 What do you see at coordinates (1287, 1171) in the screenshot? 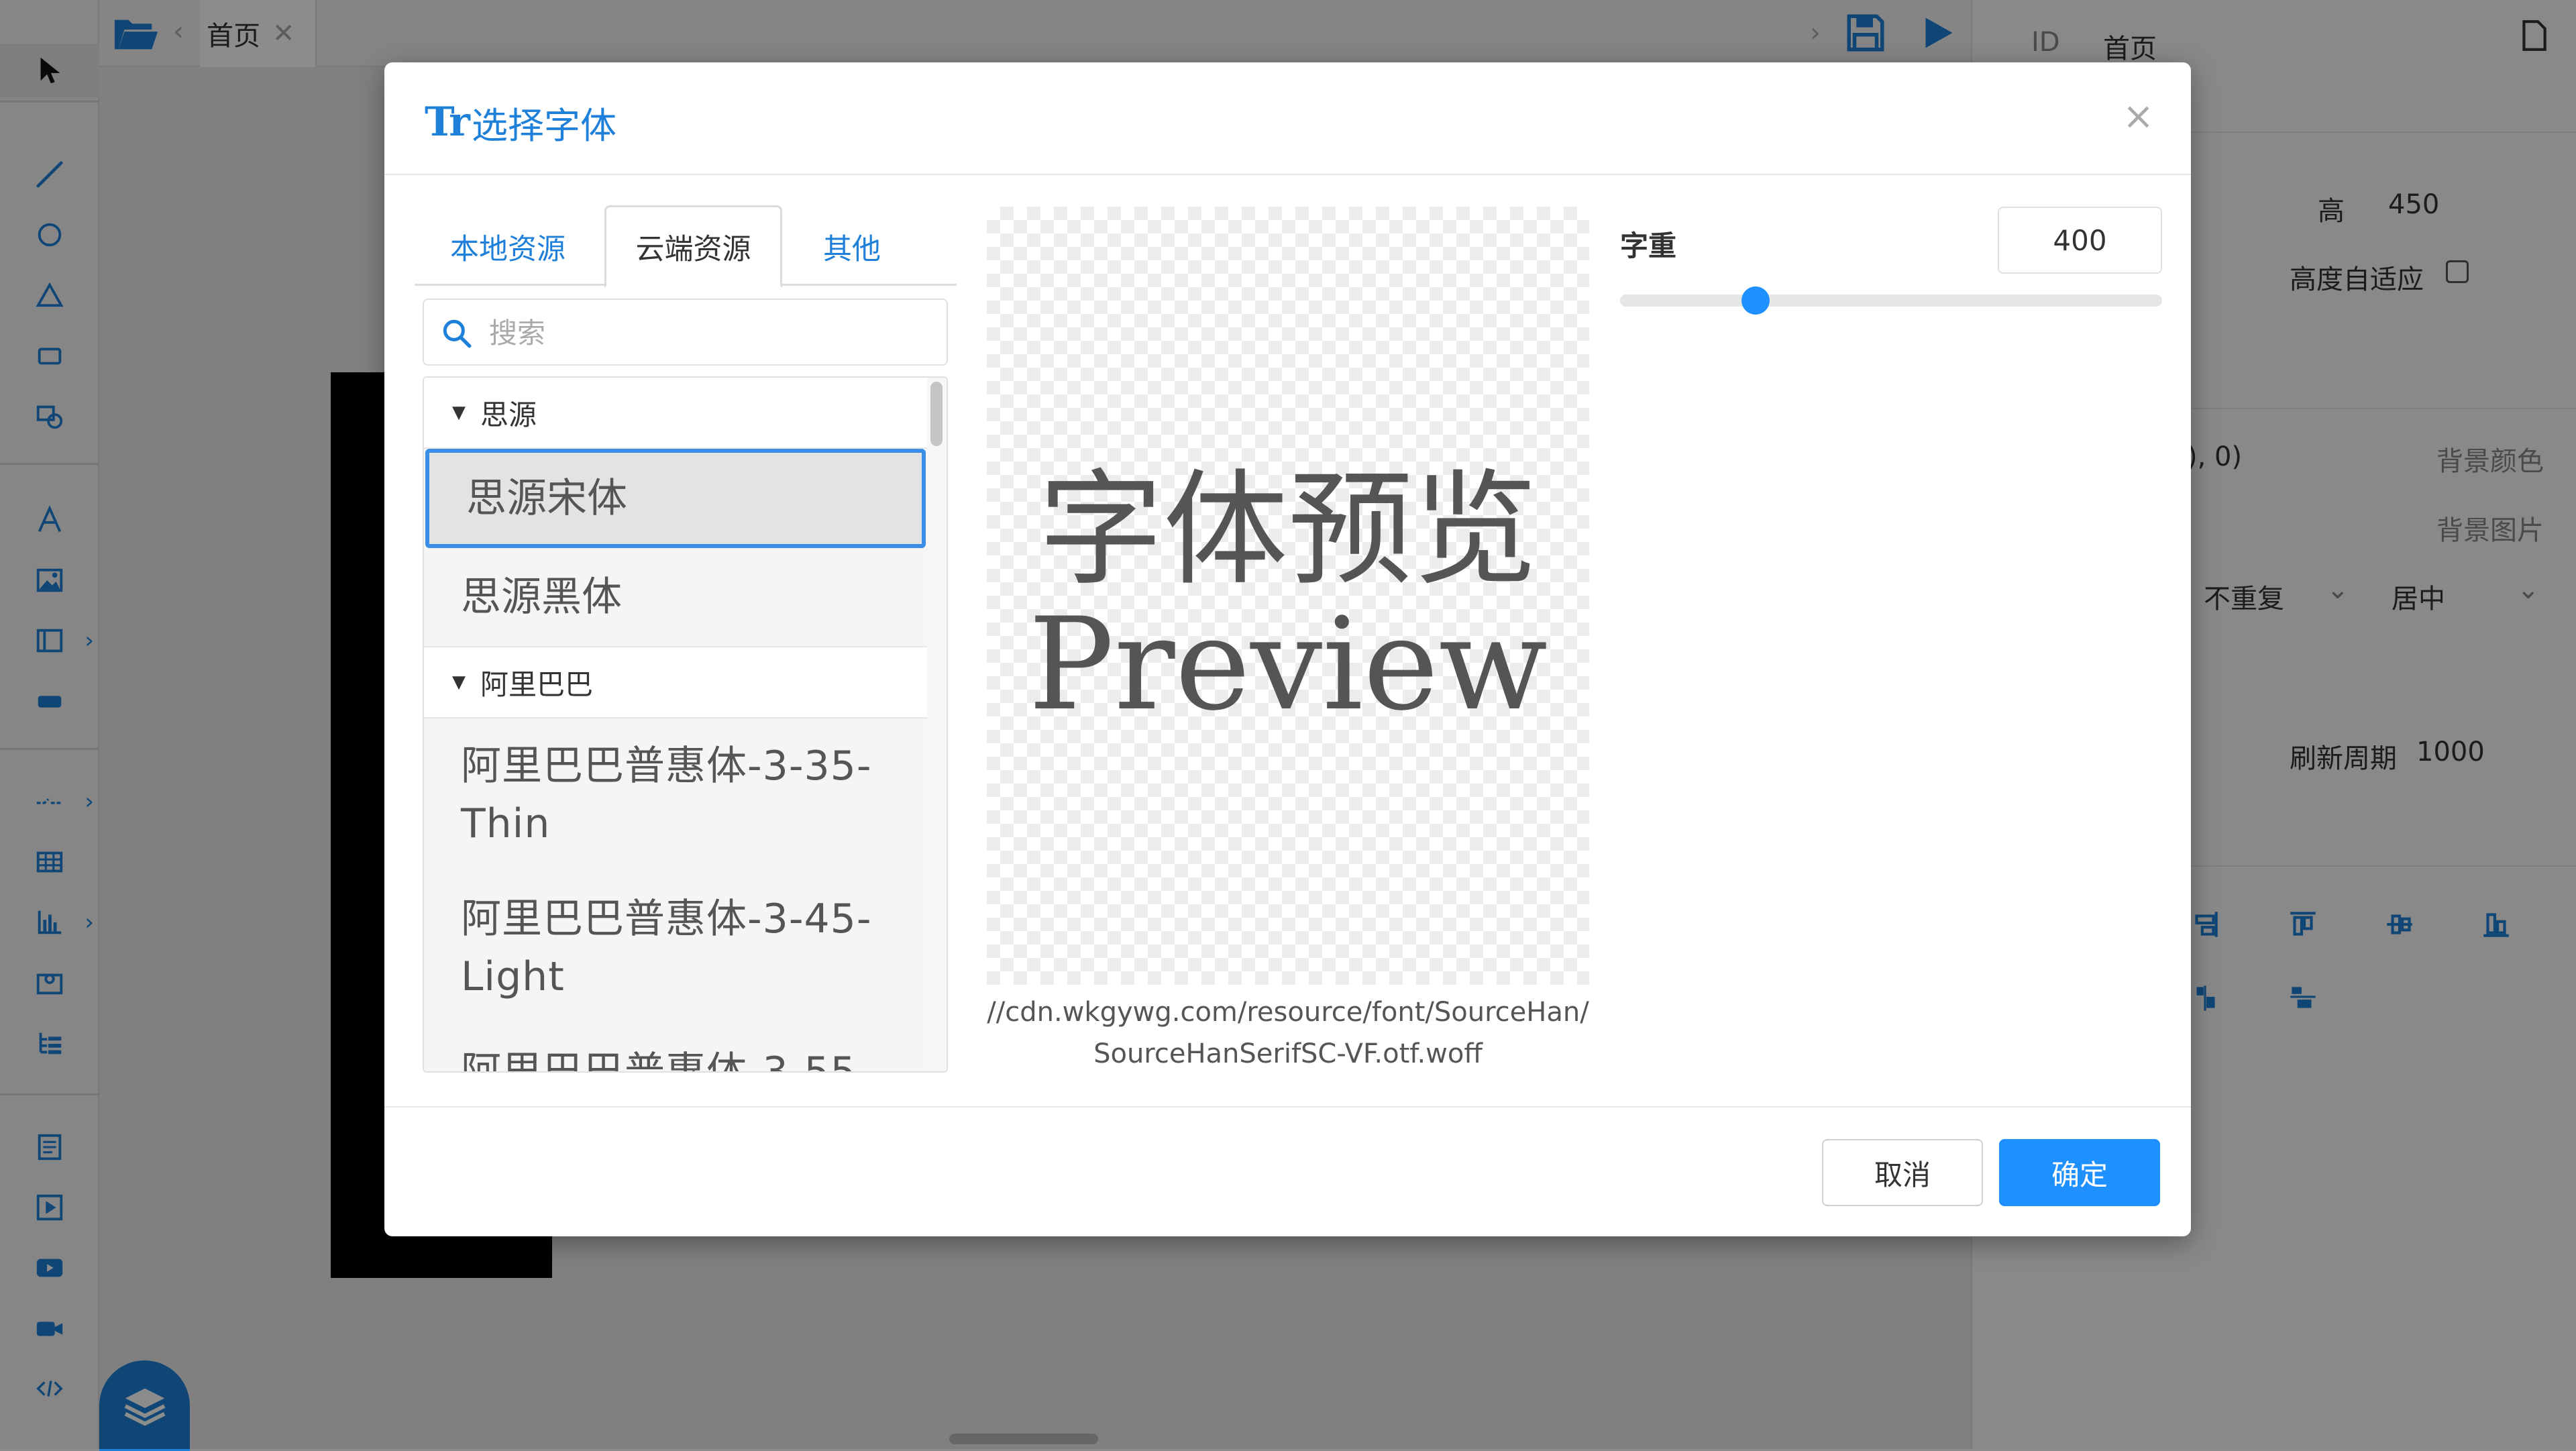
I see `dialog-footer: 取消 确定` at bounding box center [1287, 1171].